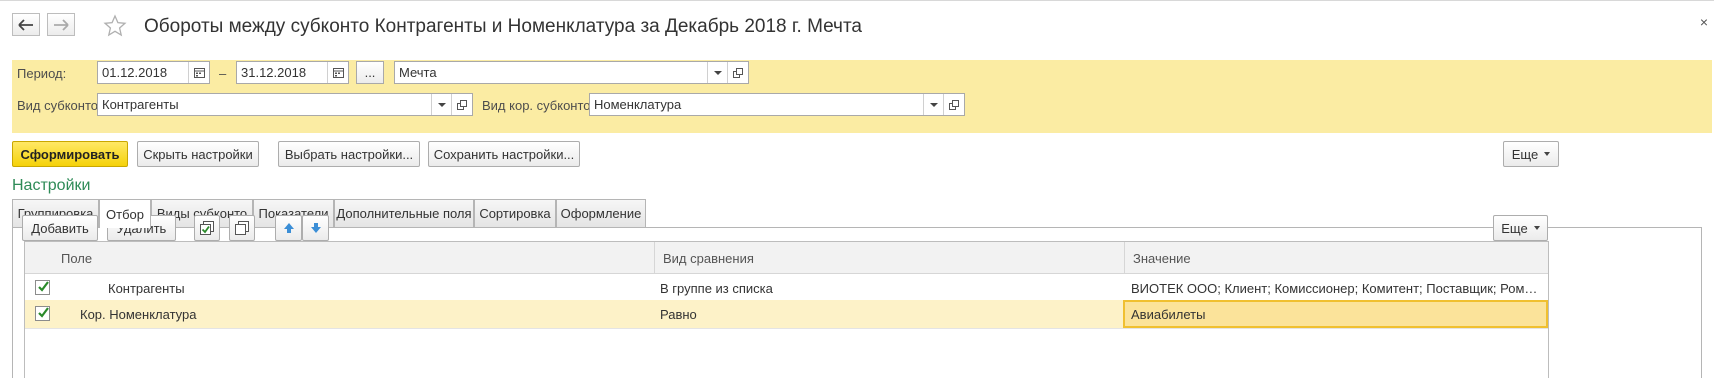  What do you see at coordinates (777, 104) in the screenshot?
I see `cor-subconto-field: Номенклатура` at bounding box center [777, 104].